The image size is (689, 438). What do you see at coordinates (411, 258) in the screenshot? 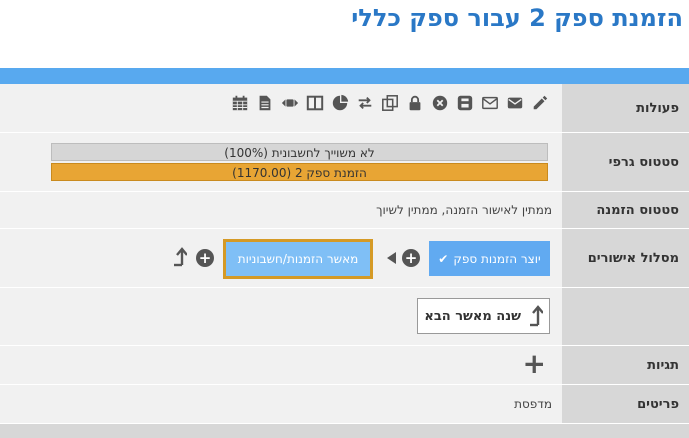
I see `add-step-icon: +` at bounding box center [411, 258].